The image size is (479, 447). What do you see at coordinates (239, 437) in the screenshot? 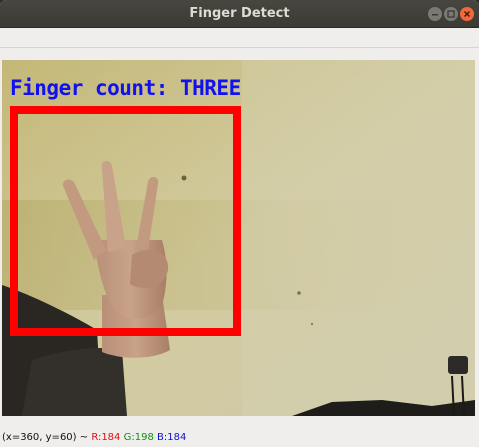
I see `status-bar: (x=360, y=60) ~ R:184 G:198 B:184` at bounding box center [239, 437].